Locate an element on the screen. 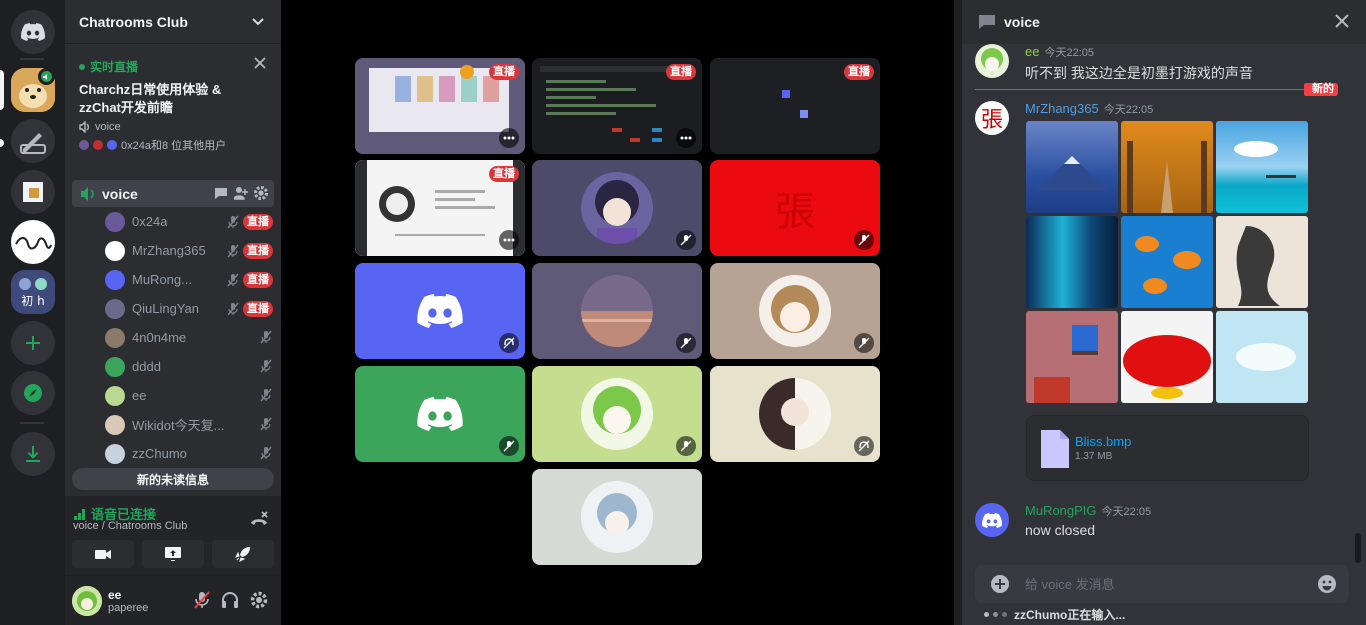 This screenshot has width=1366, height=625. server-rail: 初 h is located at coordinates (32, 312).